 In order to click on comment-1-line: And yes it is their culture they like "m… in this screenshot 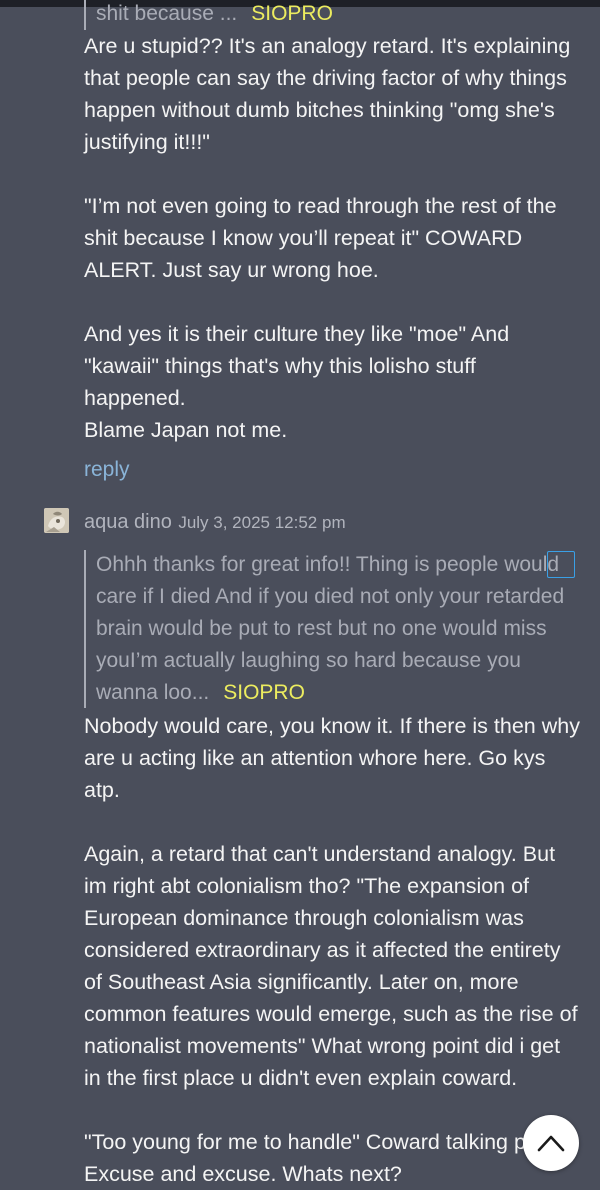, I will do `click(297, 334)`.